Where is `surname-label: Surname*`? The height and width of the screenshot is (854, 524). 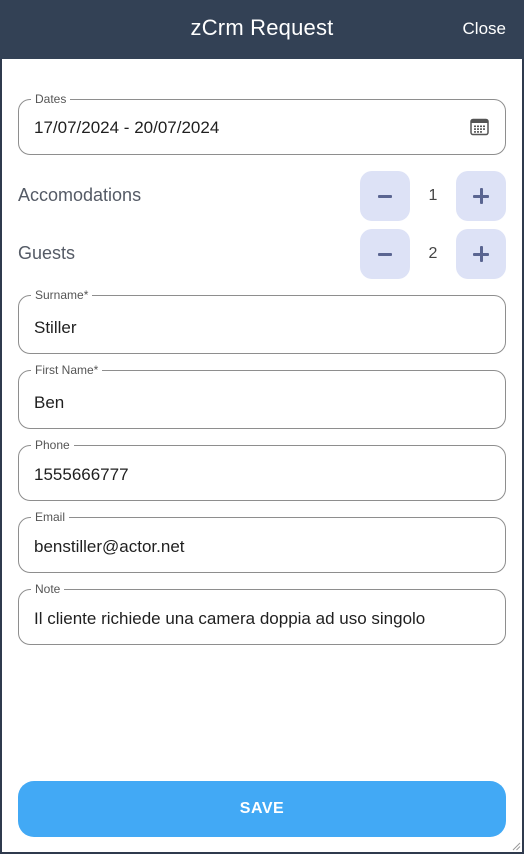 surname-label: Surname* is located at coordinates (62, 295).